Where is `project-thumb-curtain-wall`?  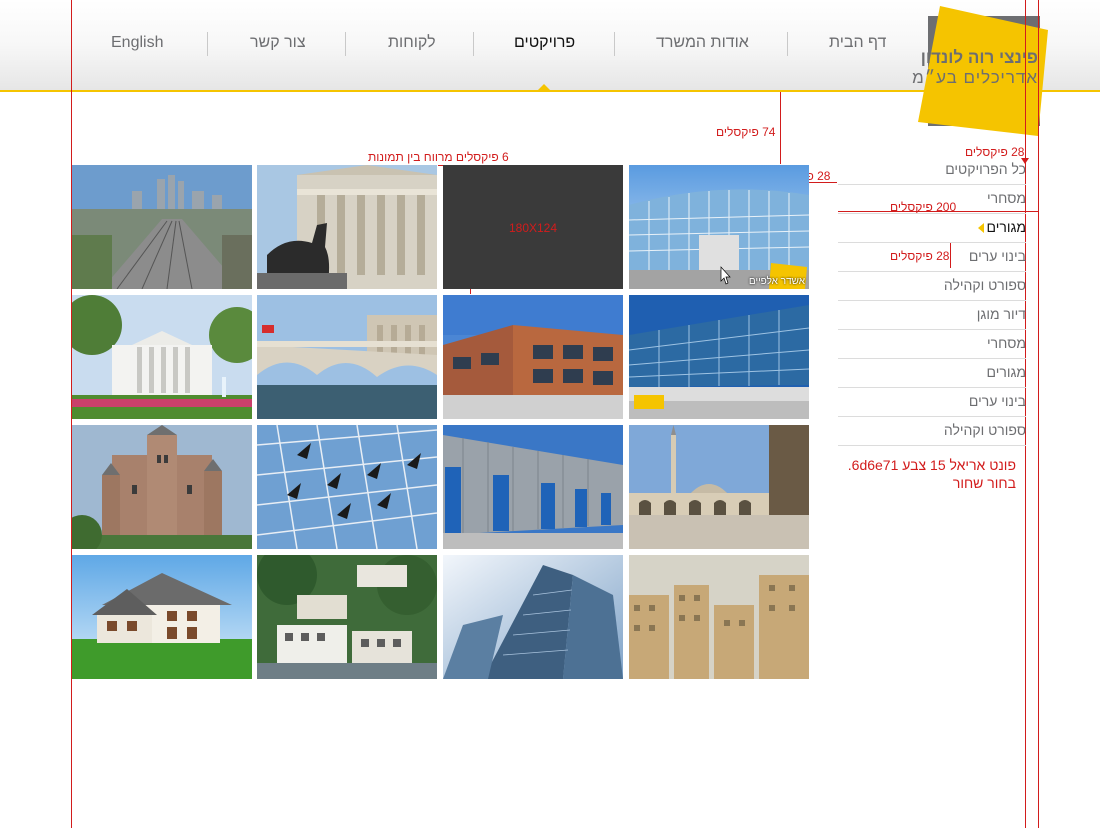
project-thumb-curtain-wall is located at coordinates (347, 487).